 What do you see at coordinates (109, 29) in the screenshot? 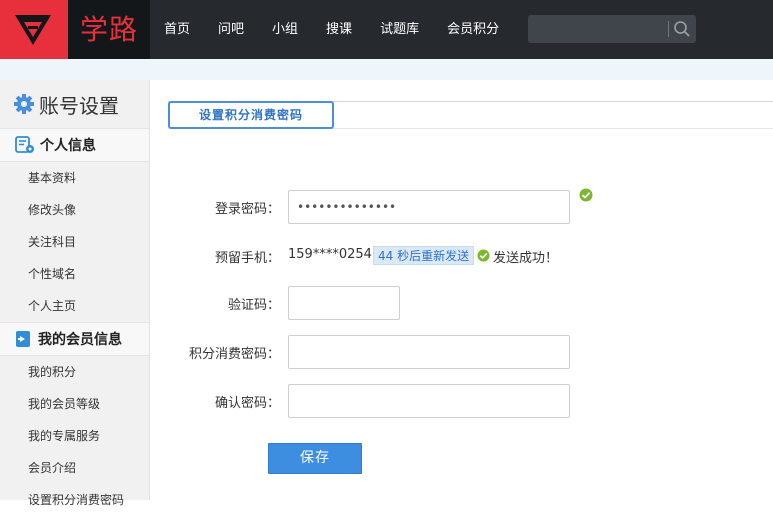
I see `logo-text: 学路` at bounding box center [109, 29].